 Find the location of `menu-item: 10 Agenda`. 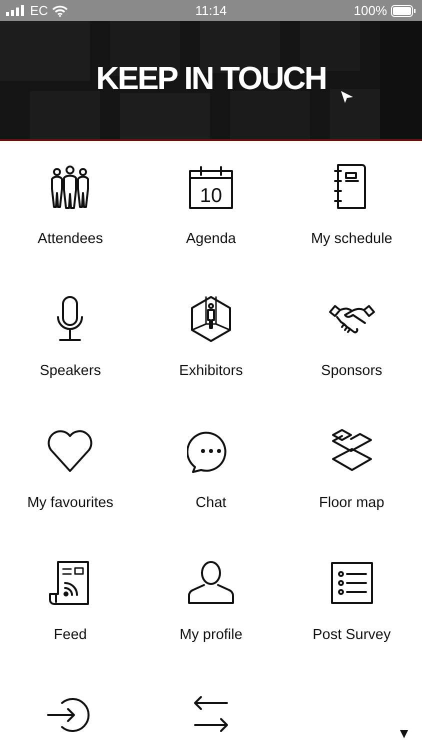

menu-item: 10 Agenda is located at coordinates (211, 207).